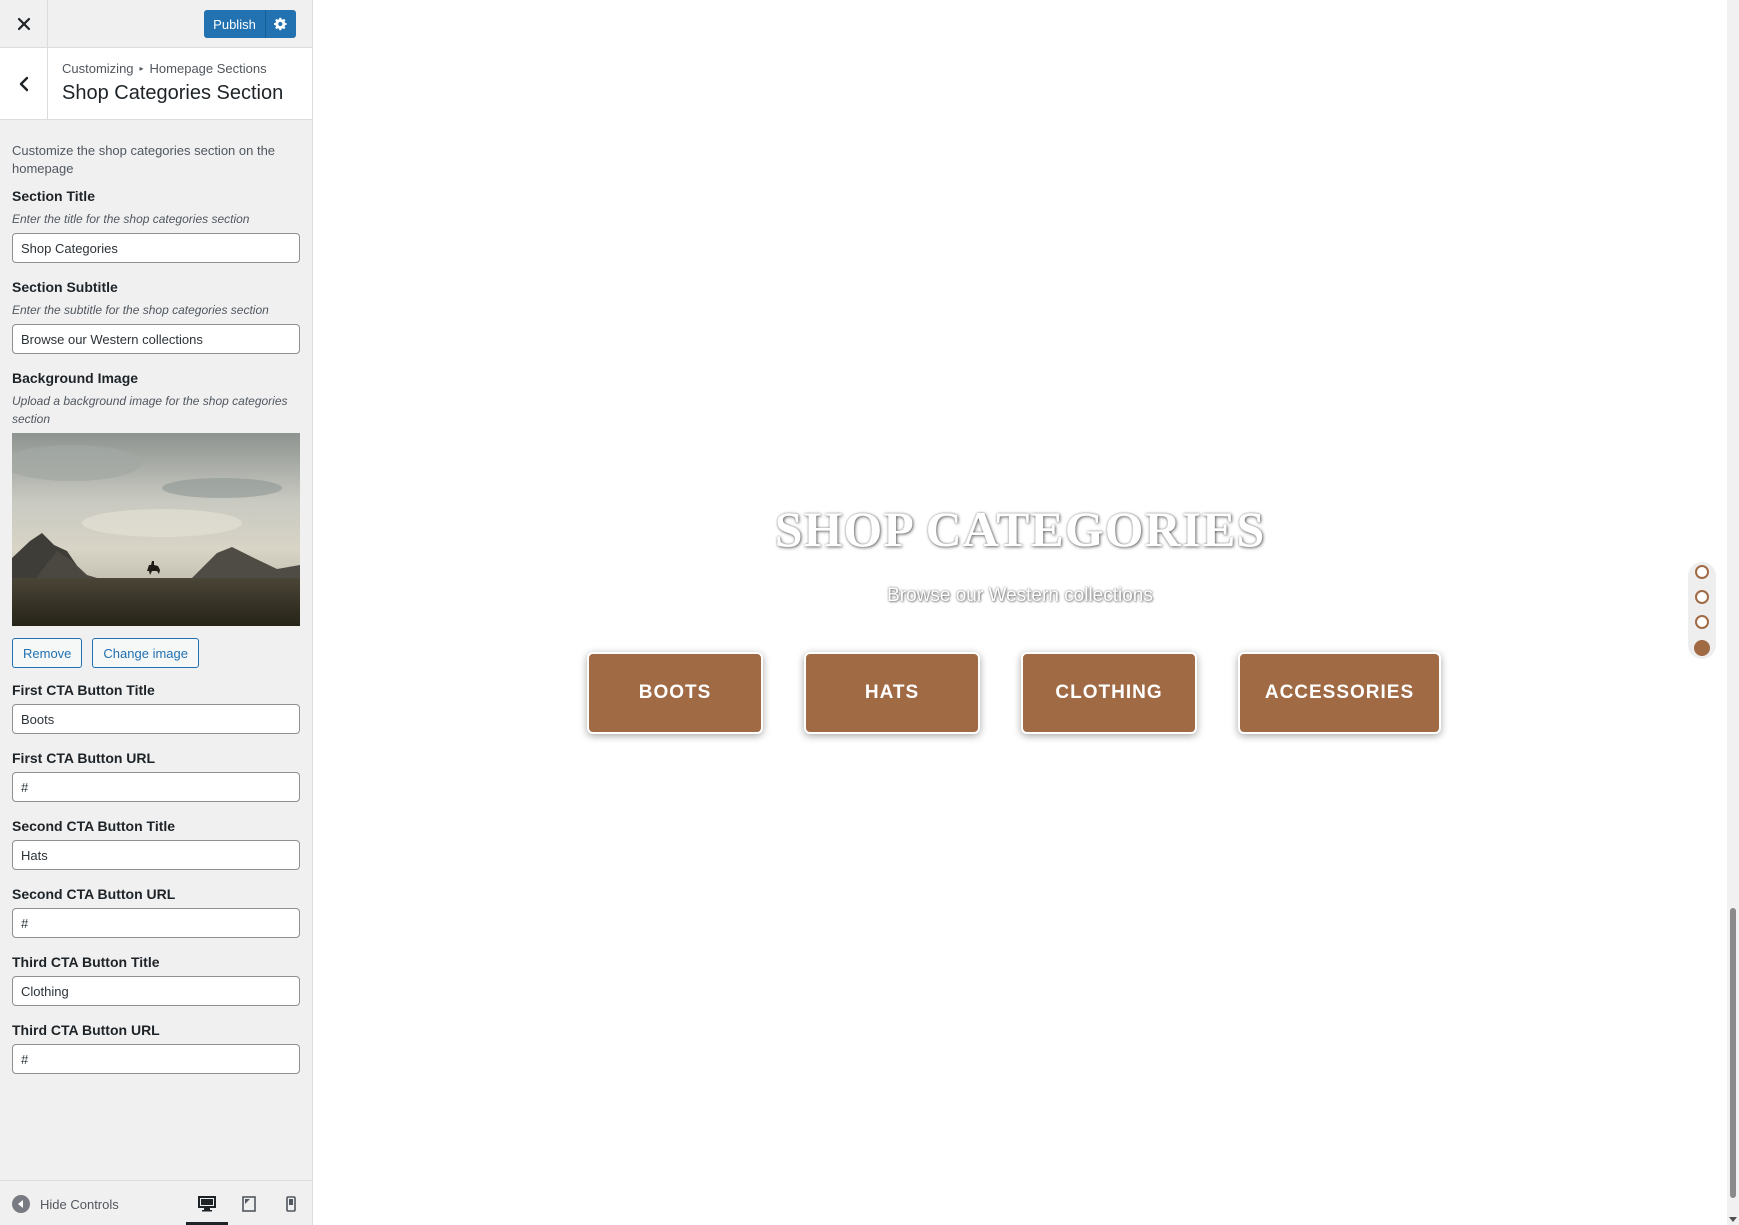 The height and width of the screenshot is (1225, 1739). I want to click on desktop-icon, so click(207, 1203).